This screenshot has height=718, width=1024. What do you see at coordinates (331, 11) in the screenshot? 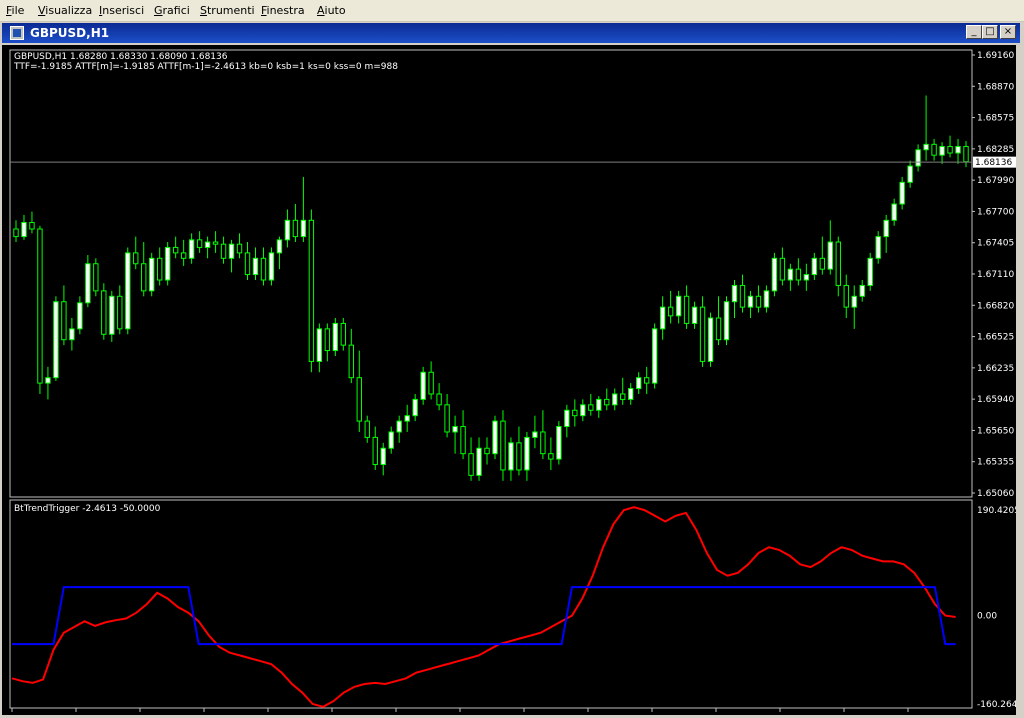
I see `menu-aiuto: Aiuto` at bounding box center [331, 11].